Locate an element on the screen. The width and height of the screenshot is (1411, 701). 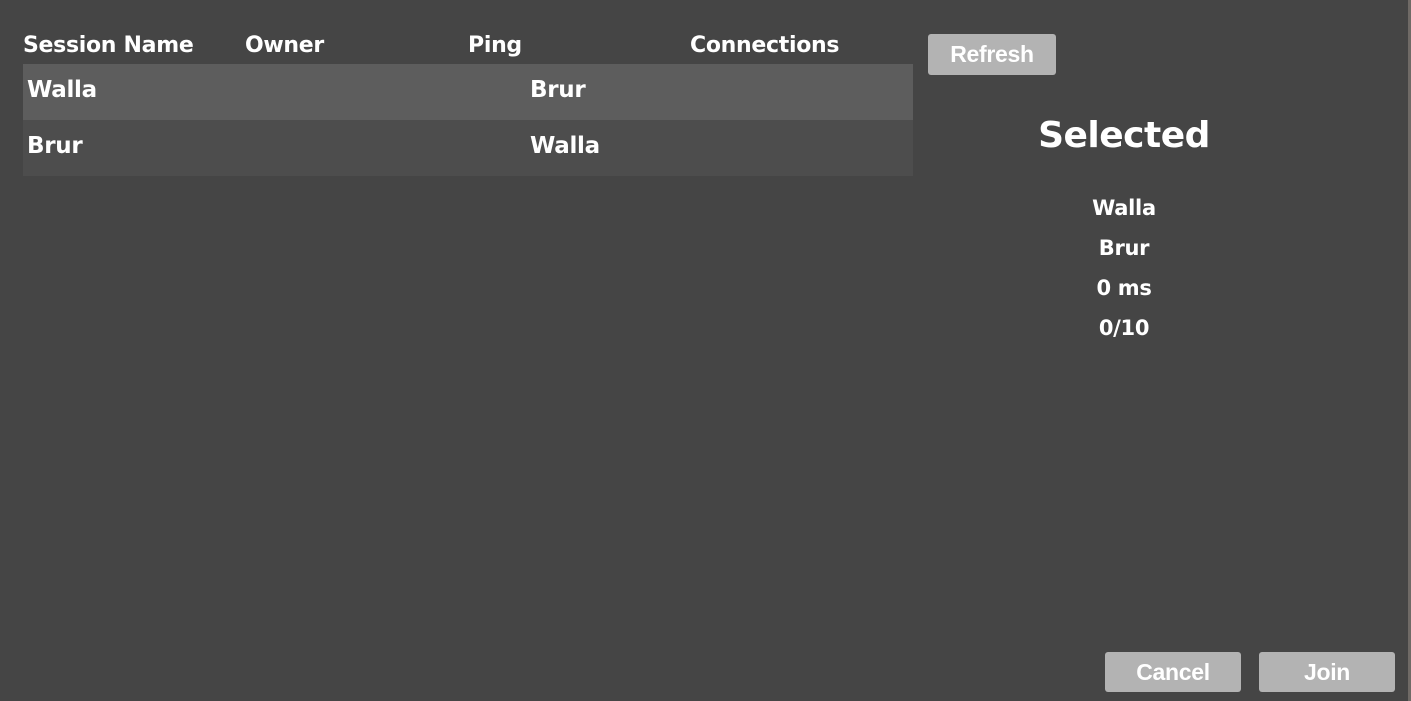
session-owner-cell: Walla is located at coordinates (565, 146).